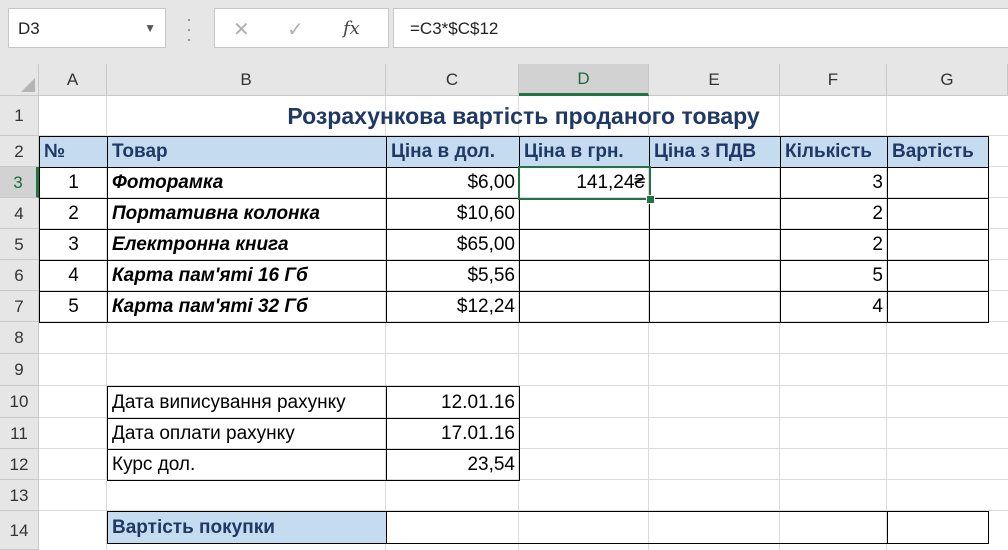 This screenshot has height=550, width=1008. What do you see at coordinates (454, 28) in the screenshot?
I see `formula-text: =C3*$C$12` at bounding box center [454, 28].